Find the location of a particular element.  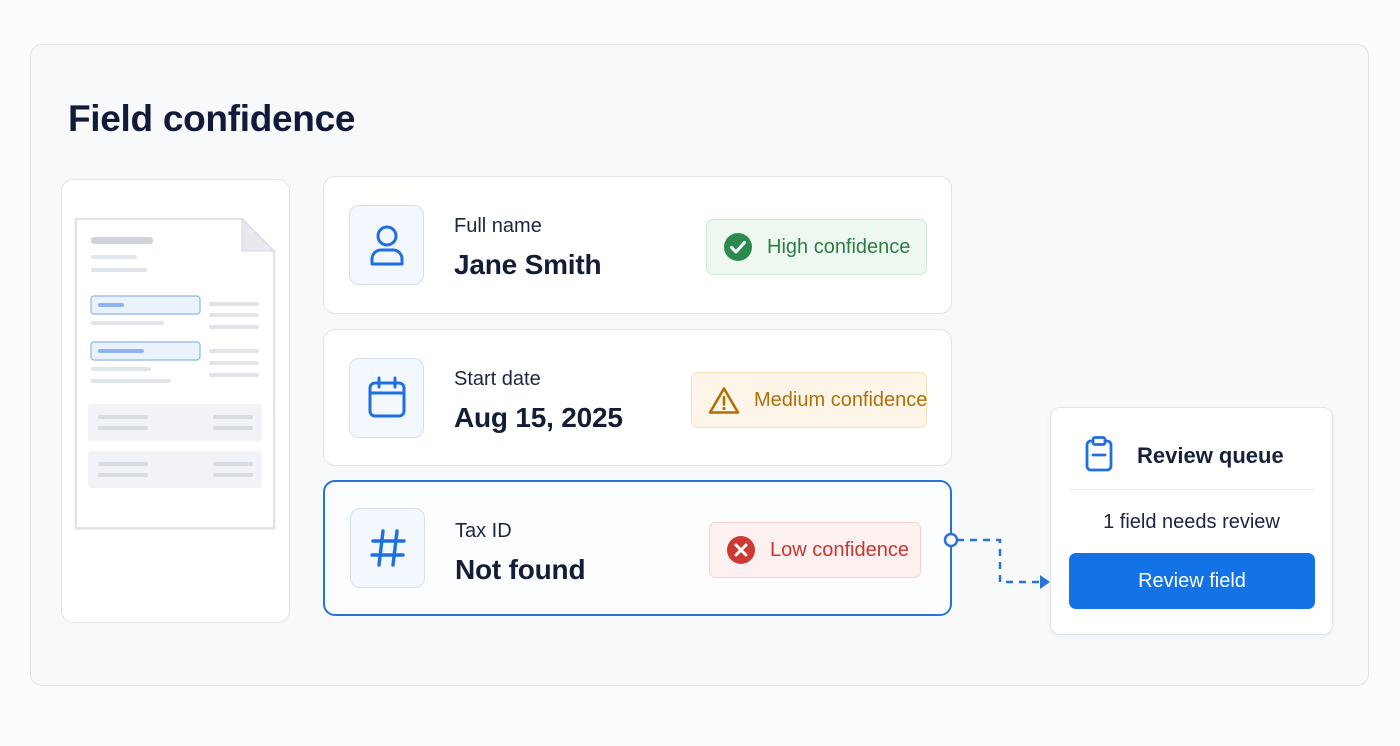

confidence-label: Medium confidence is located at coordinates (841, 399).